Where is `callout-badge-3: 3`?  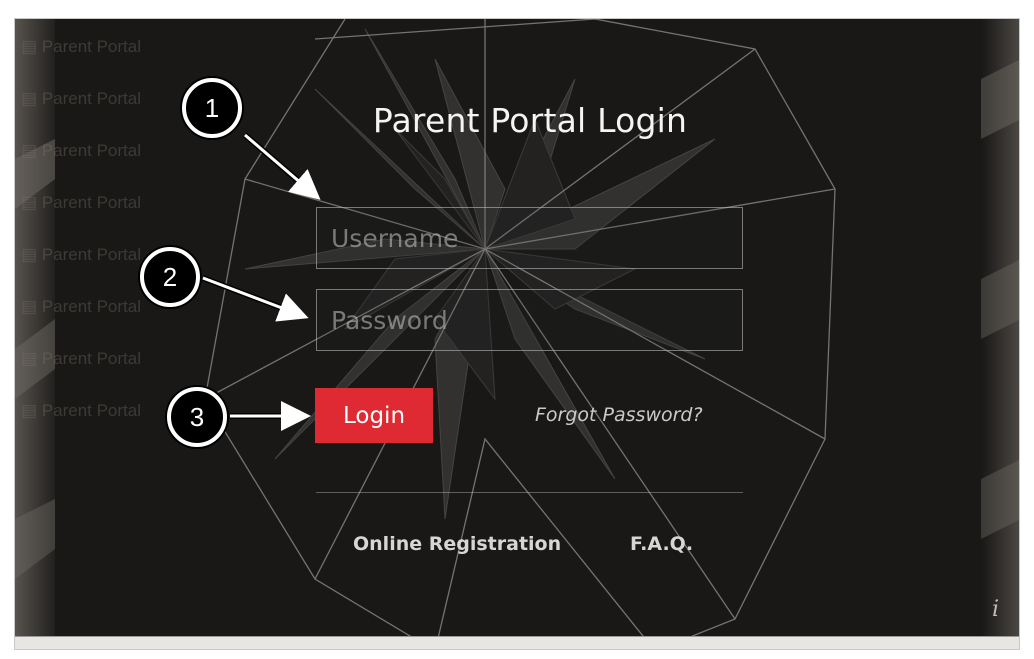
callout-badge-3: 3 is located at coordinates (197, 417).